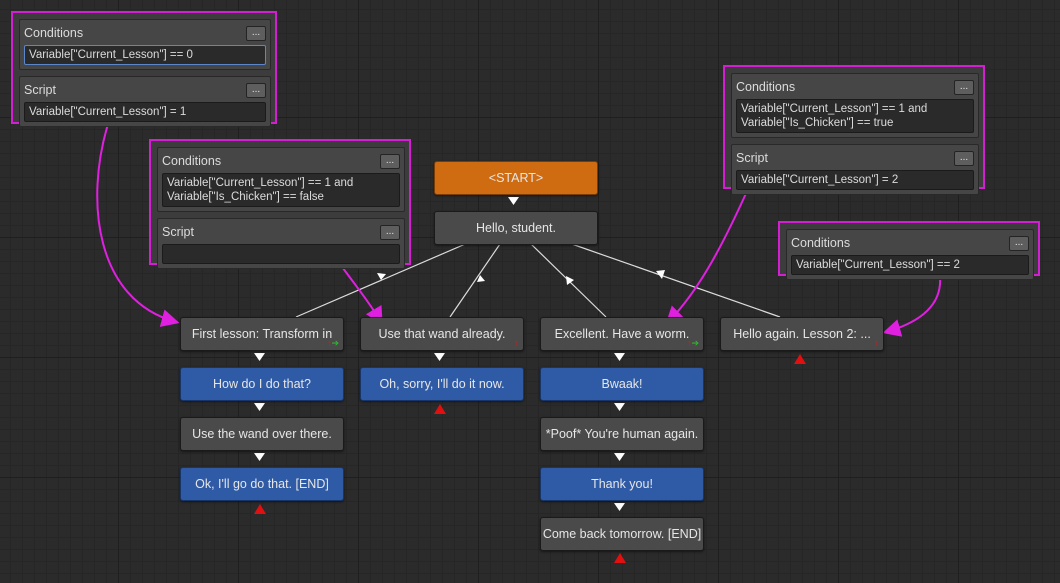  What do you see at coordinates (145, 112) in the screenshot?
I see `script-field: Variable["Current_Lesson"] = 1` at bounding box center [145, 112].